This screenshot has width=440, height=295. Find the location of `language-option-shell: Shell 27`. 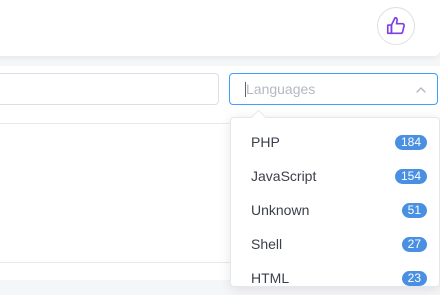

language-option-shell: Shell 27 is located at coordinates (335, 244).